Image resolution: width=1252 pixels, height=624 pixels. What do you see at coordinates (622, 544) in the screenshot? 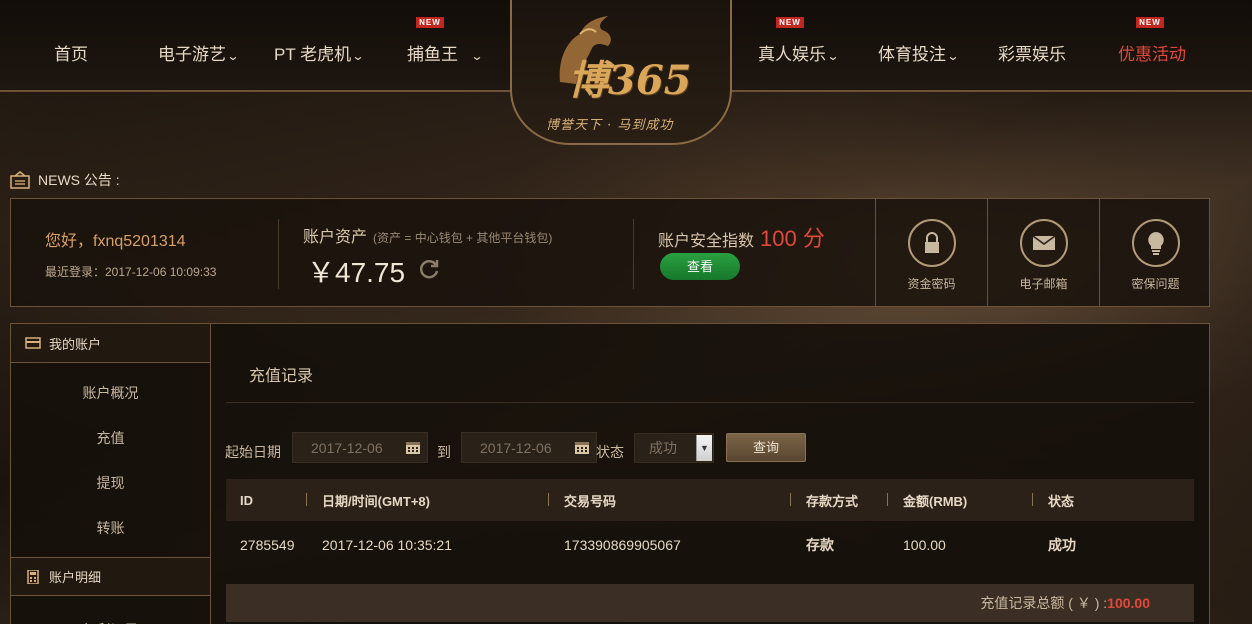
I see `table-cell: 173390869905067` at bounding box center [622, 544].